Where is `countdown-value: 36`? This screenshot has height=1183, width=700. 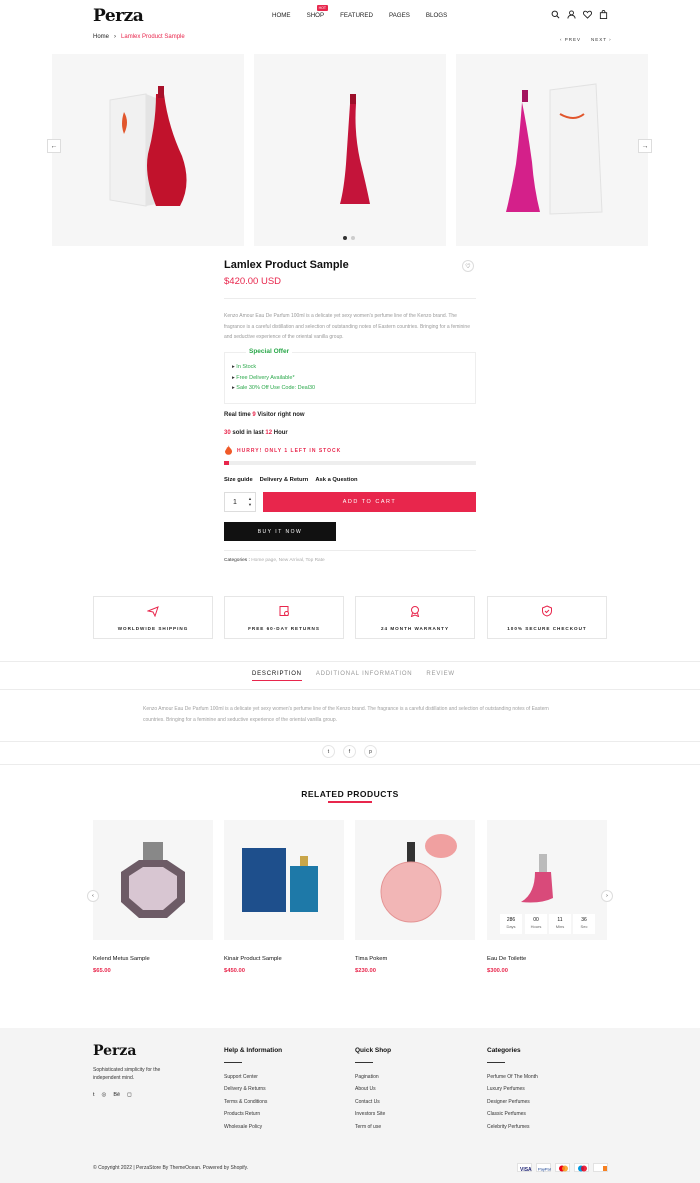
countdown-value: 36 is located at coordinates (584, 920).